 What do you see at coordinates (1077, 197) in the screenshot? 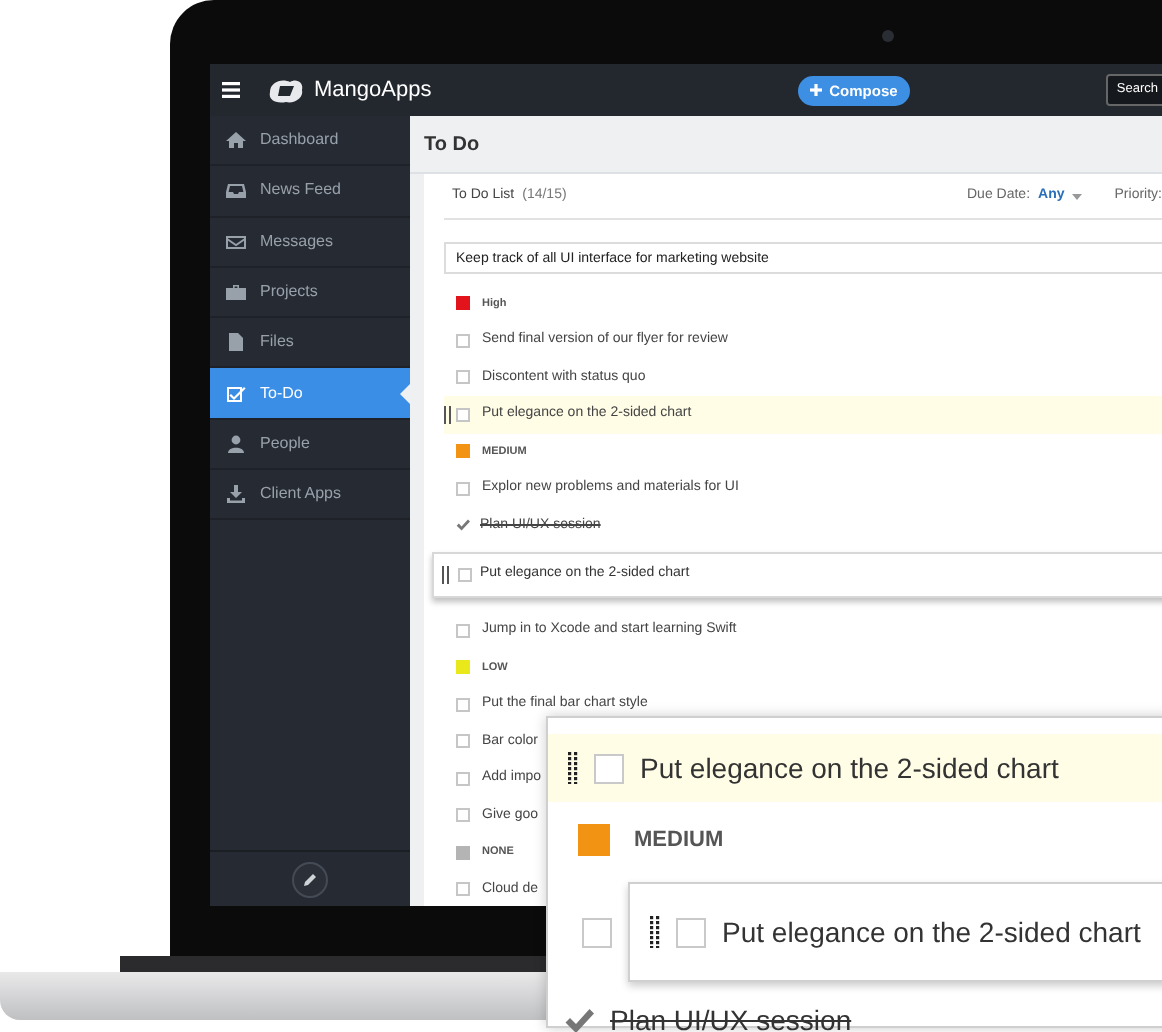
I see `caret-icon` at bounding box center [1077, 197].